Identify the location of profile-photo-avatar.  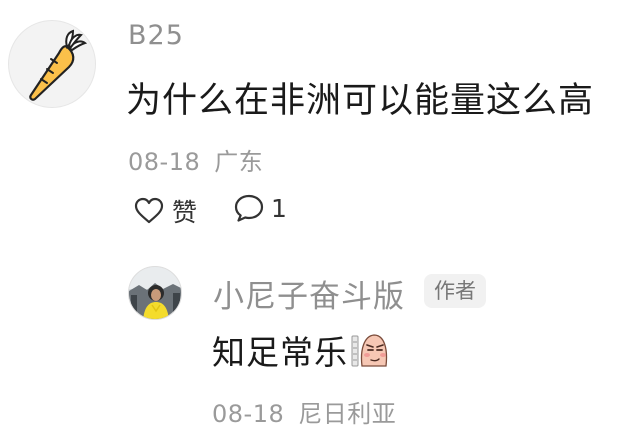
(155, 293).